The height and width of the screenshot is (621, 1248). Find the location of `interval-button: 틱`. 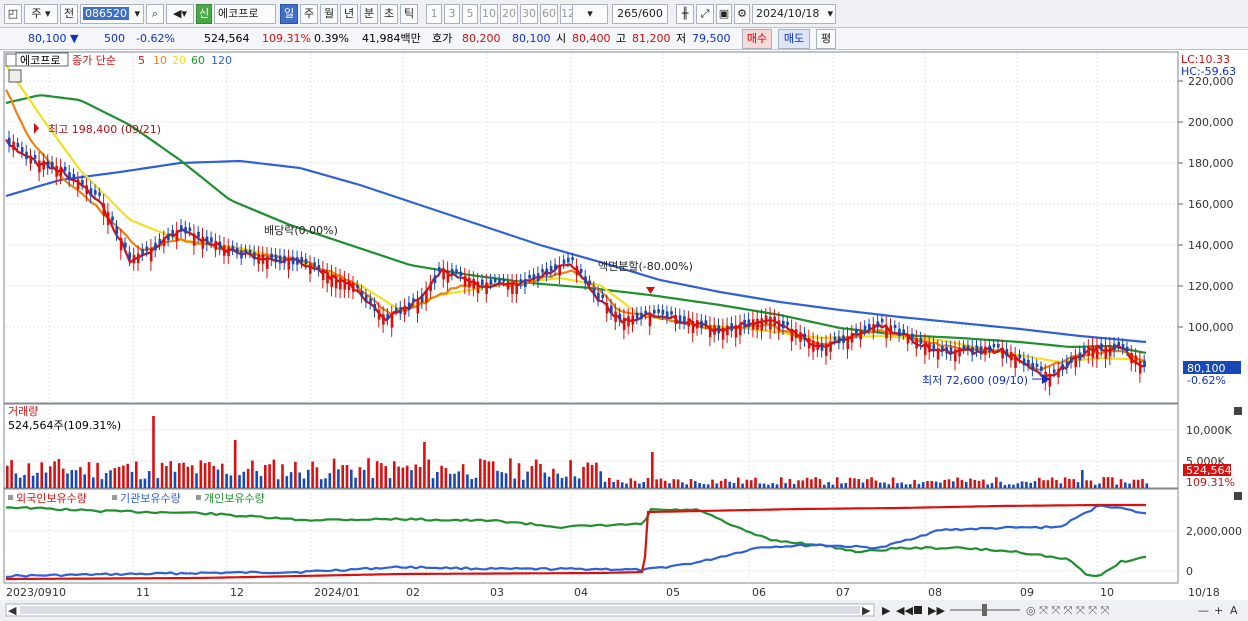

interval-button: 틱 is located at coordinates (409, 14).